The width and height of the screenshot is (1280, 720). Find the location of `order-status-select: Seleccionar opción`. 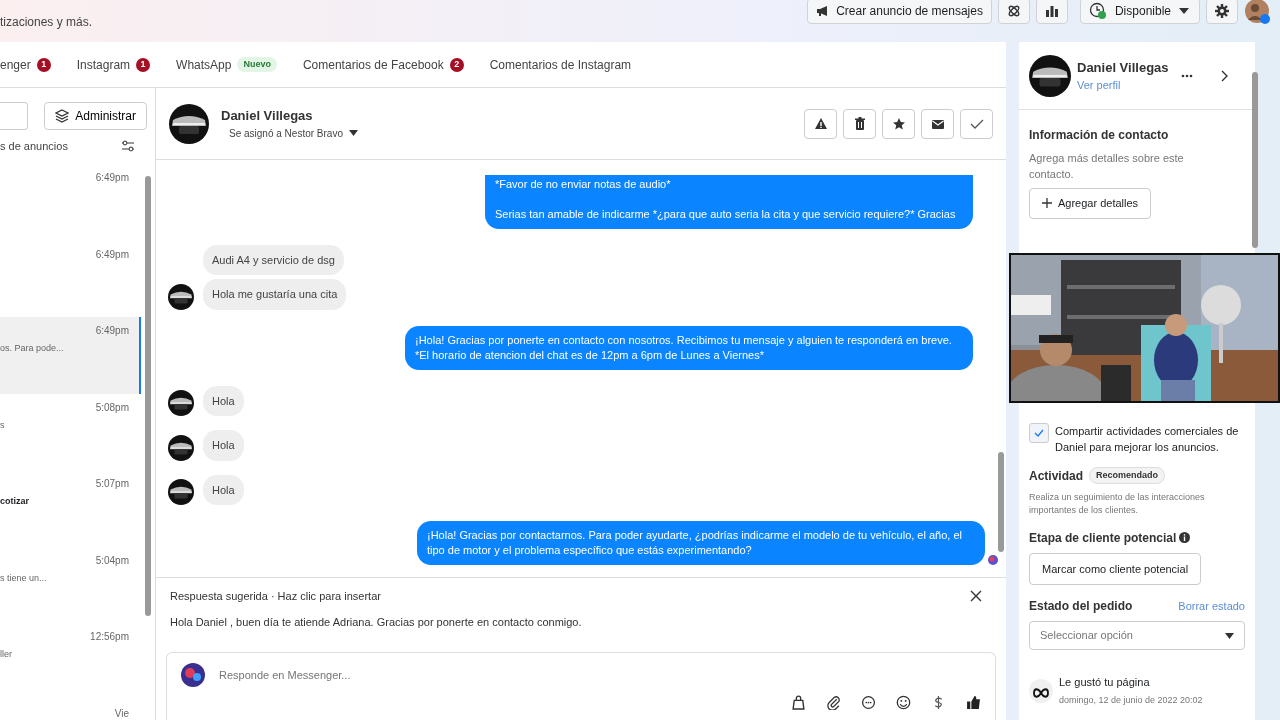

order-status-select: Seleccionar opción is located at coordinates (1137, 635).